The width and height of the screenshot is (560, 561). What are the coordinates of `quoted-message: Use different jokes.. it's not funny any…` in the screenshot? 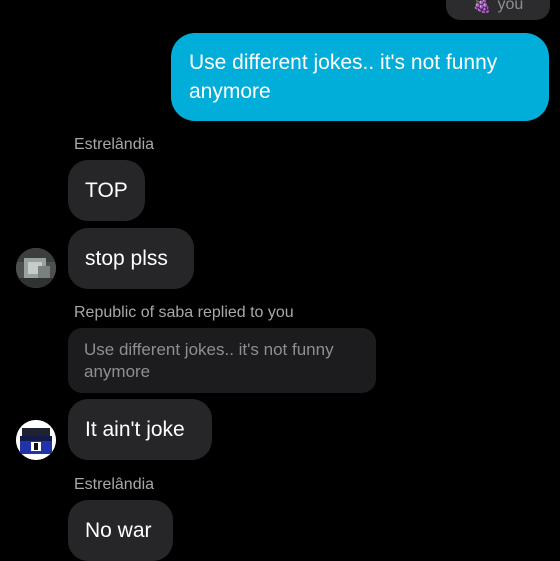 It's located at (222, 360).